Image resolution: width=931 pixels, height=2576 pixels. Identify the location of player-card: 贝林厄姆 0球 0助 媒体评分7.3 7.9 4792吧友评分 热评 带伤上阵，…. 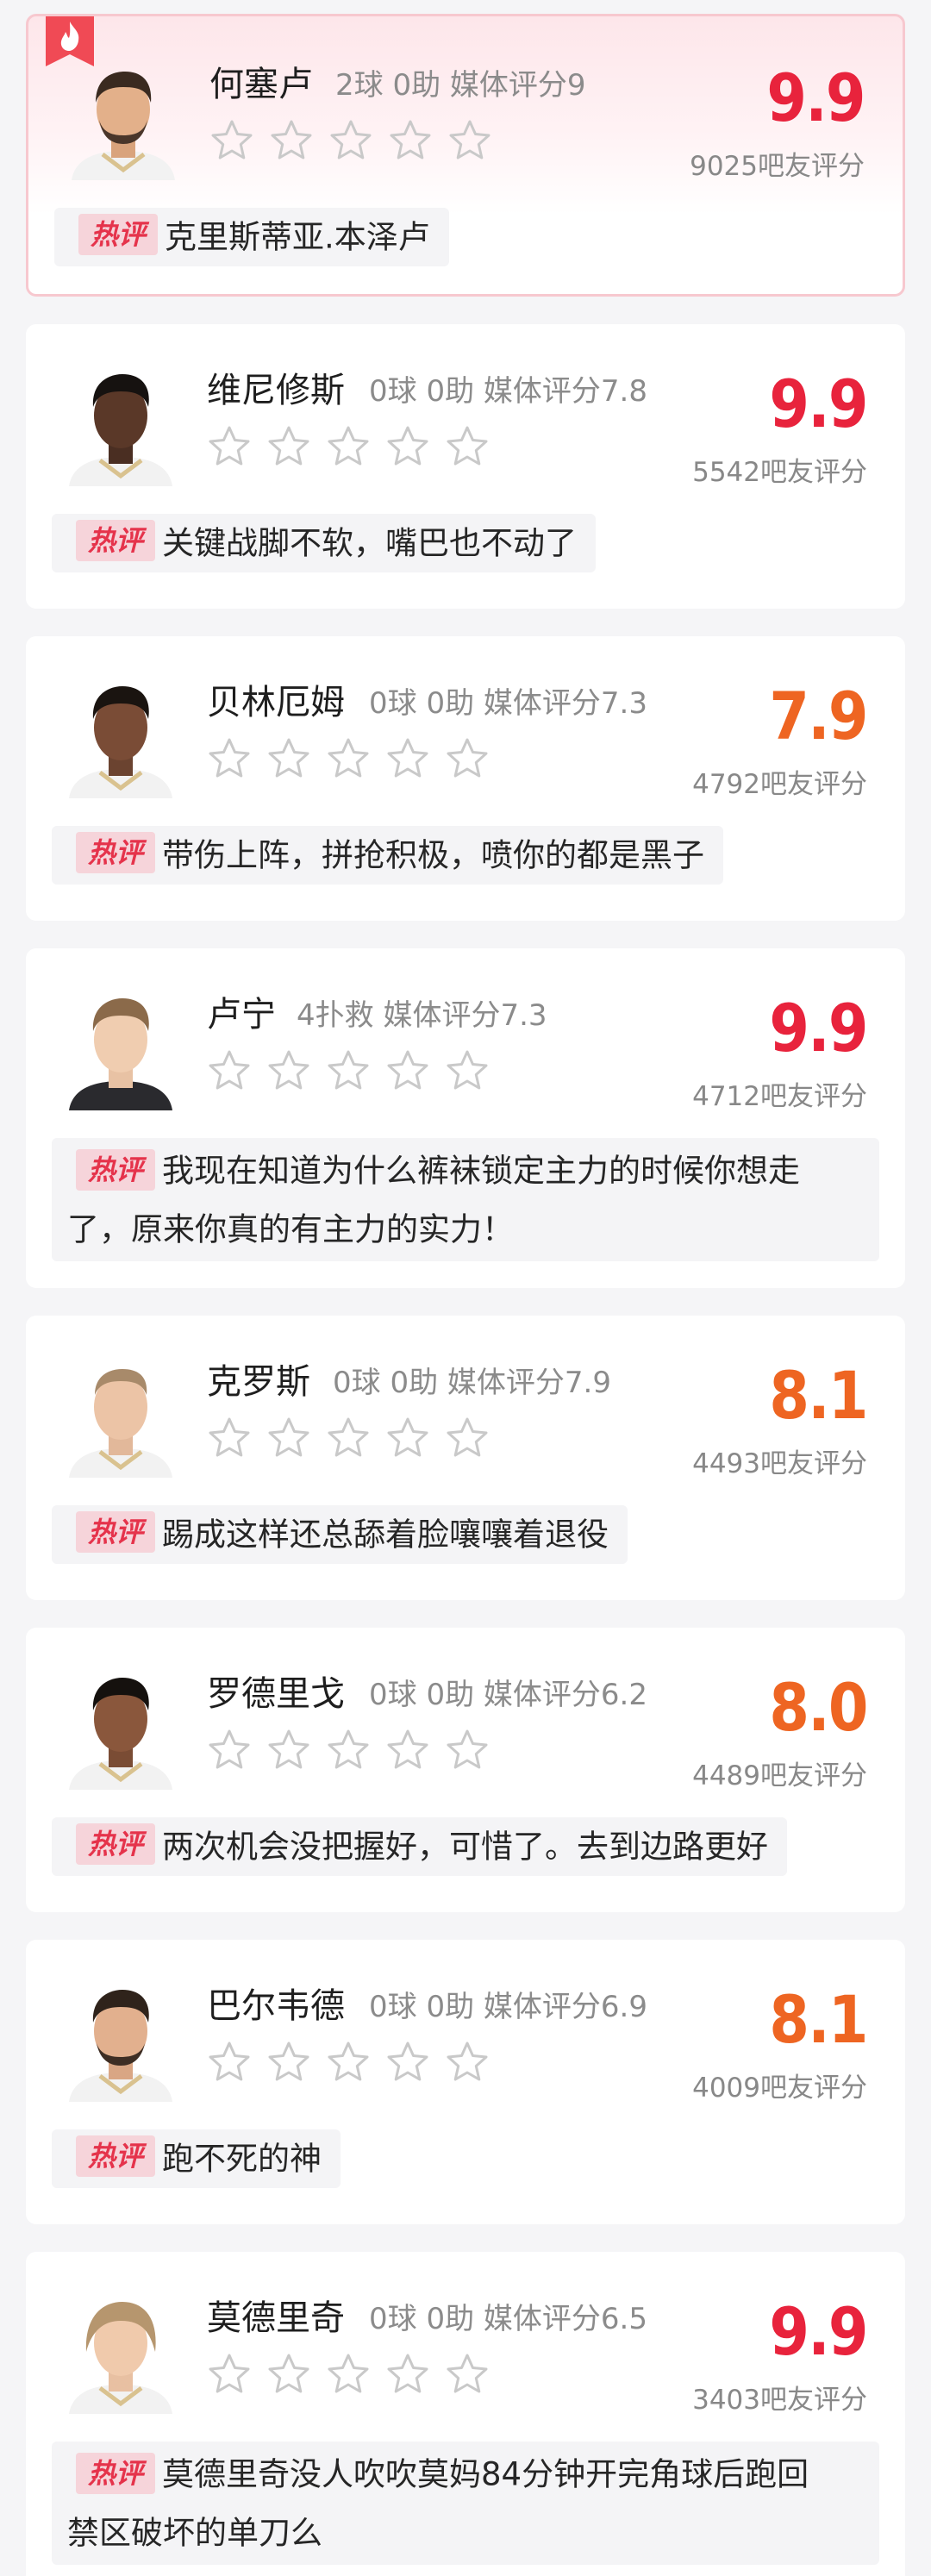
(465, 779).